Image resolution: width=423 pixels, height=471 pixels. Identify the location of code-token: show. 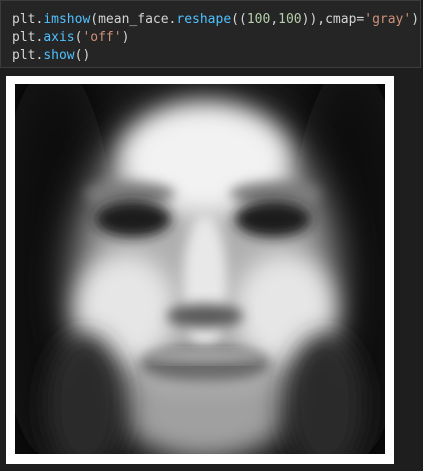
(59, 55).